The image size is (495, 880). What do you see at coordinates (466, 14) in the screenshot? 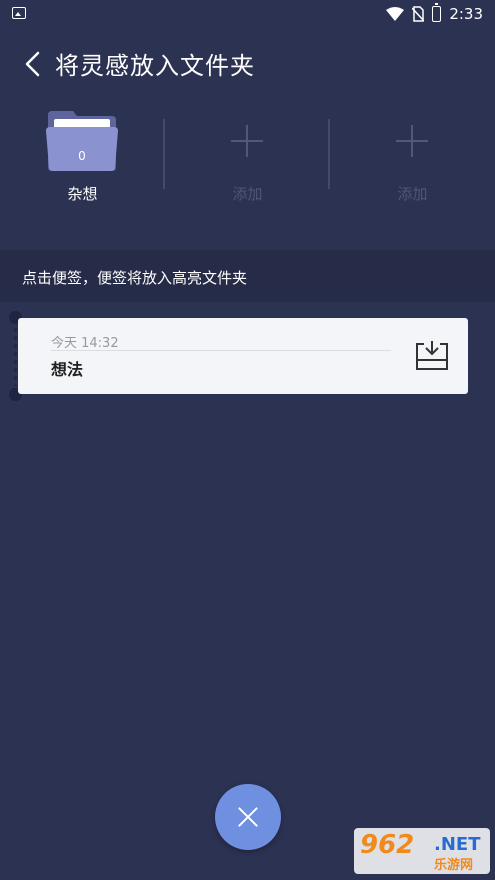
I see `clock: 2:33` at bounding box center [466, 14].